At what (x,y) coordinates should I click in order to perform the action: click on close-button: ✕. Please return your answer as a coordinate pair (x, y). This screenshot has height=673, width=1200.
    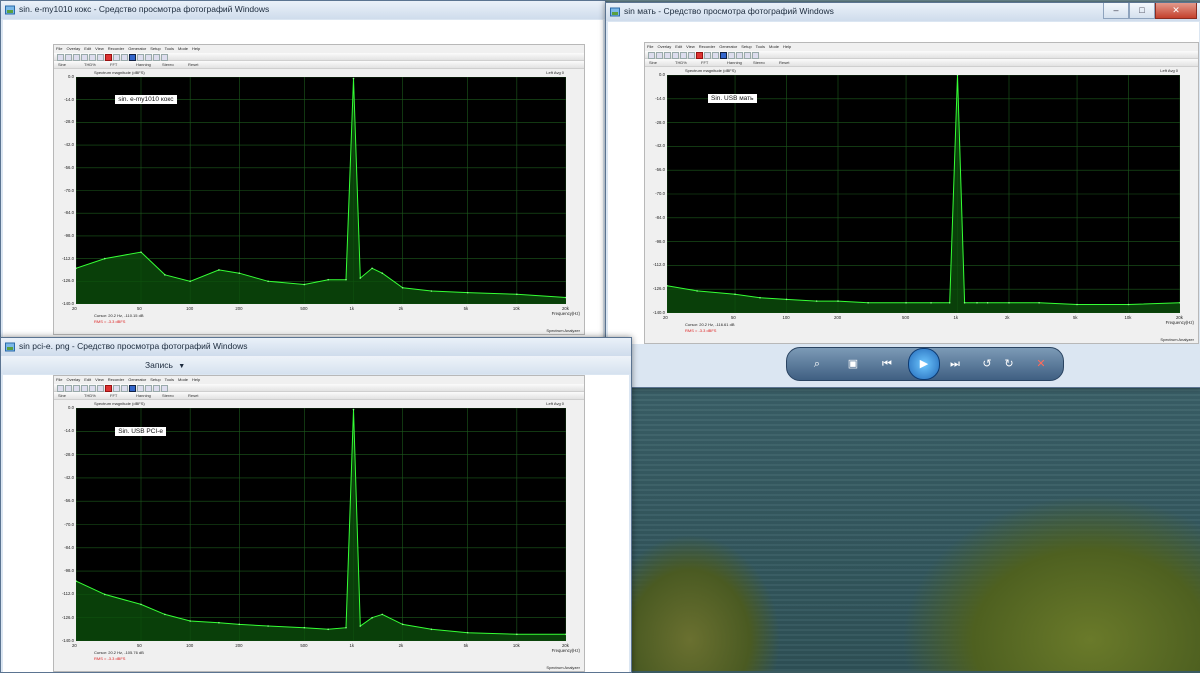
    Looking at the image, I should click on (1176, 11).